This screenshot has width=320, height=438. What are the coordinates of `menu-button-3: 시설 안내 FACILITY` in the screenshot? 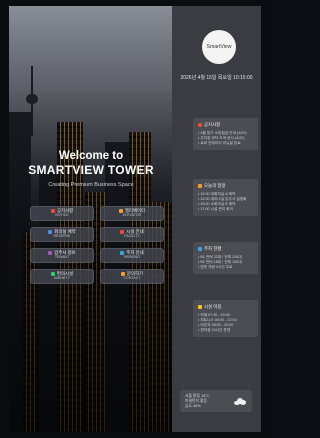 It's located at (132, 234).